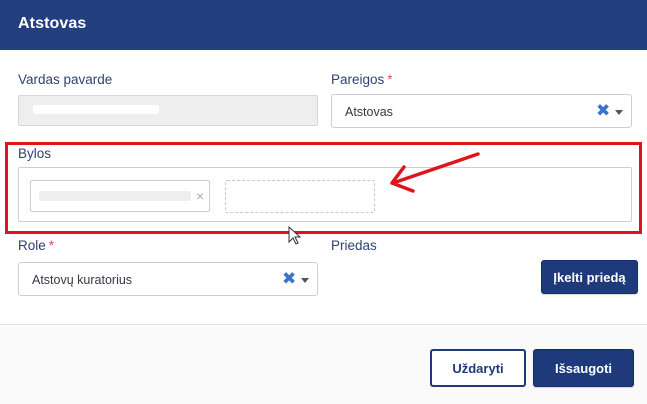 This screenshot has height=404, width=647. I want to click on role-label: Role *, so click(36, 245).